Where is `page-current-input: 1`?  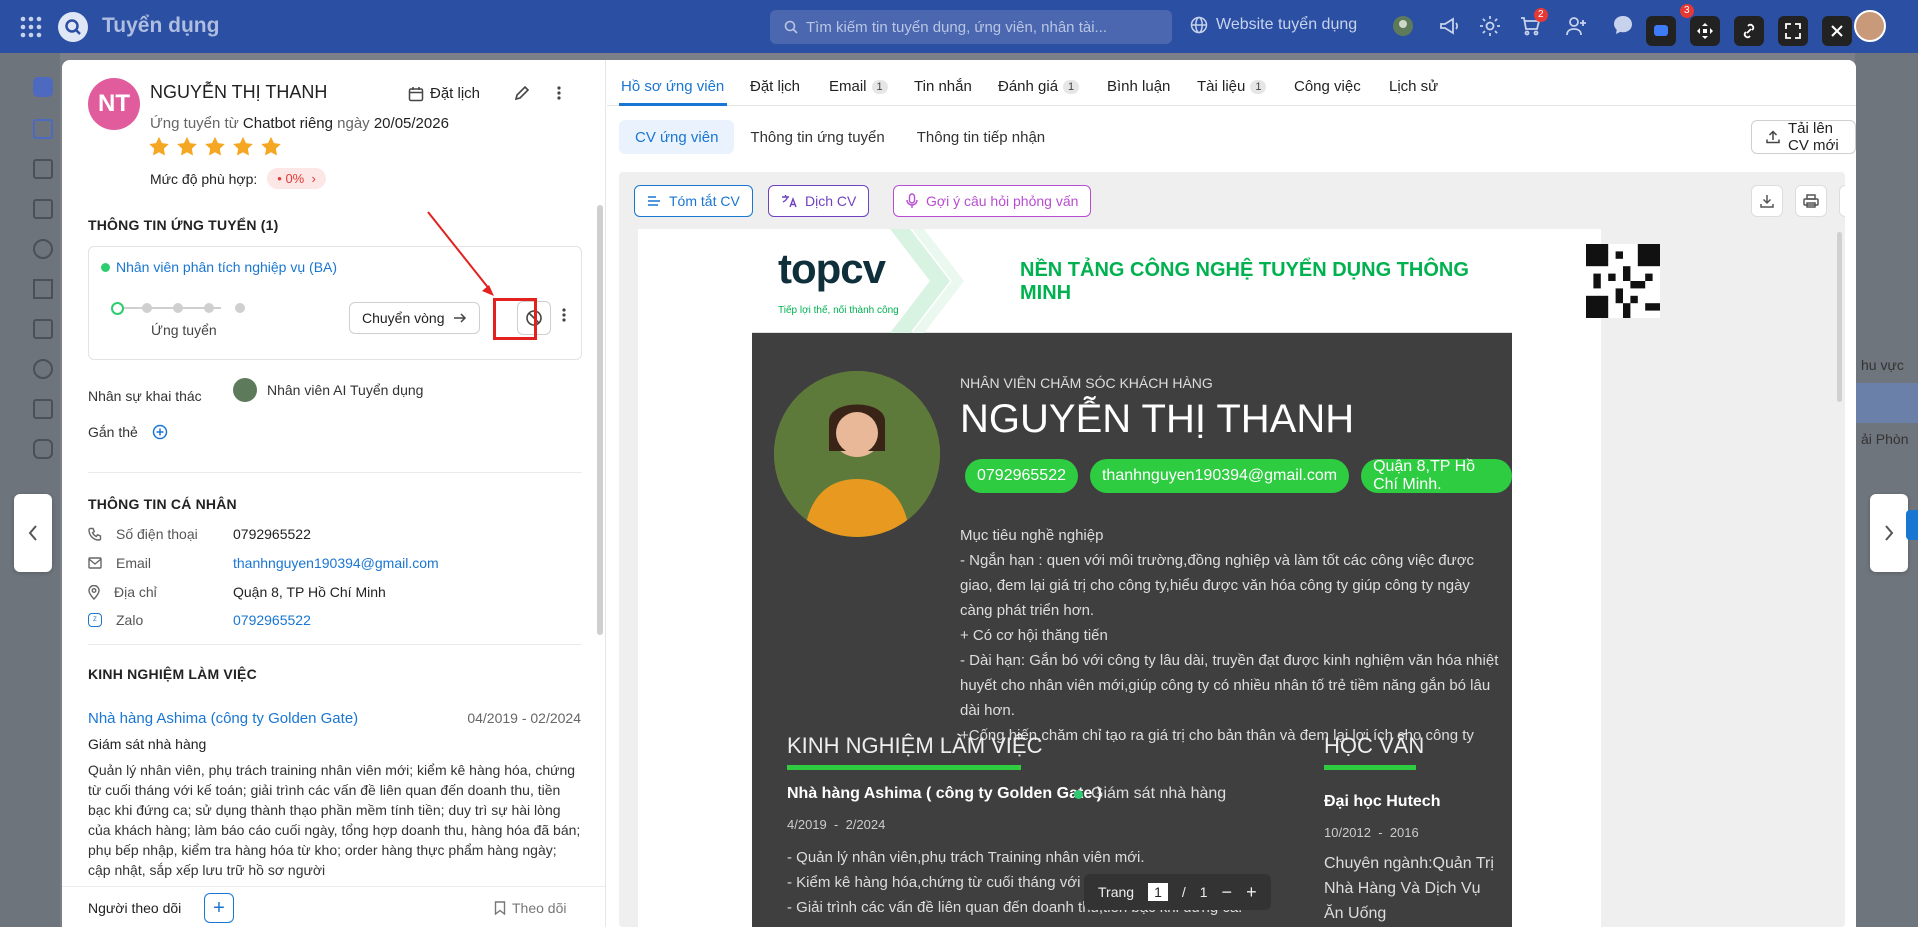
page-current-input: 1 is located at coordinates (1158, 892).